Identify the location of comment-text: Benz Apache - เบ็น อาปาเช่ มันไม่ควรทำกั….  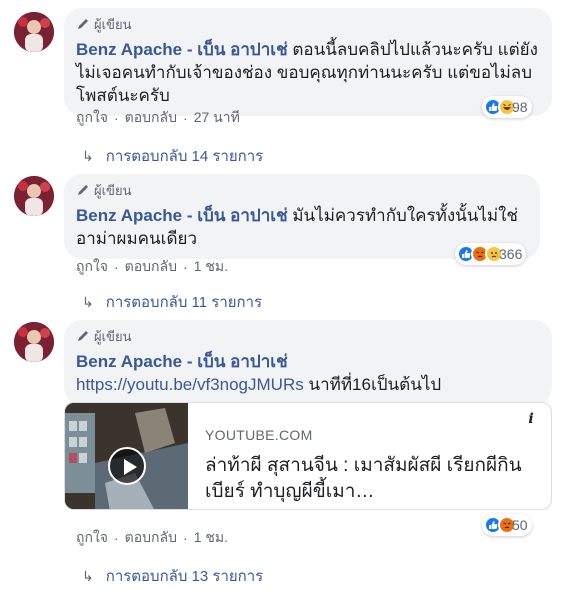
(302, 227).